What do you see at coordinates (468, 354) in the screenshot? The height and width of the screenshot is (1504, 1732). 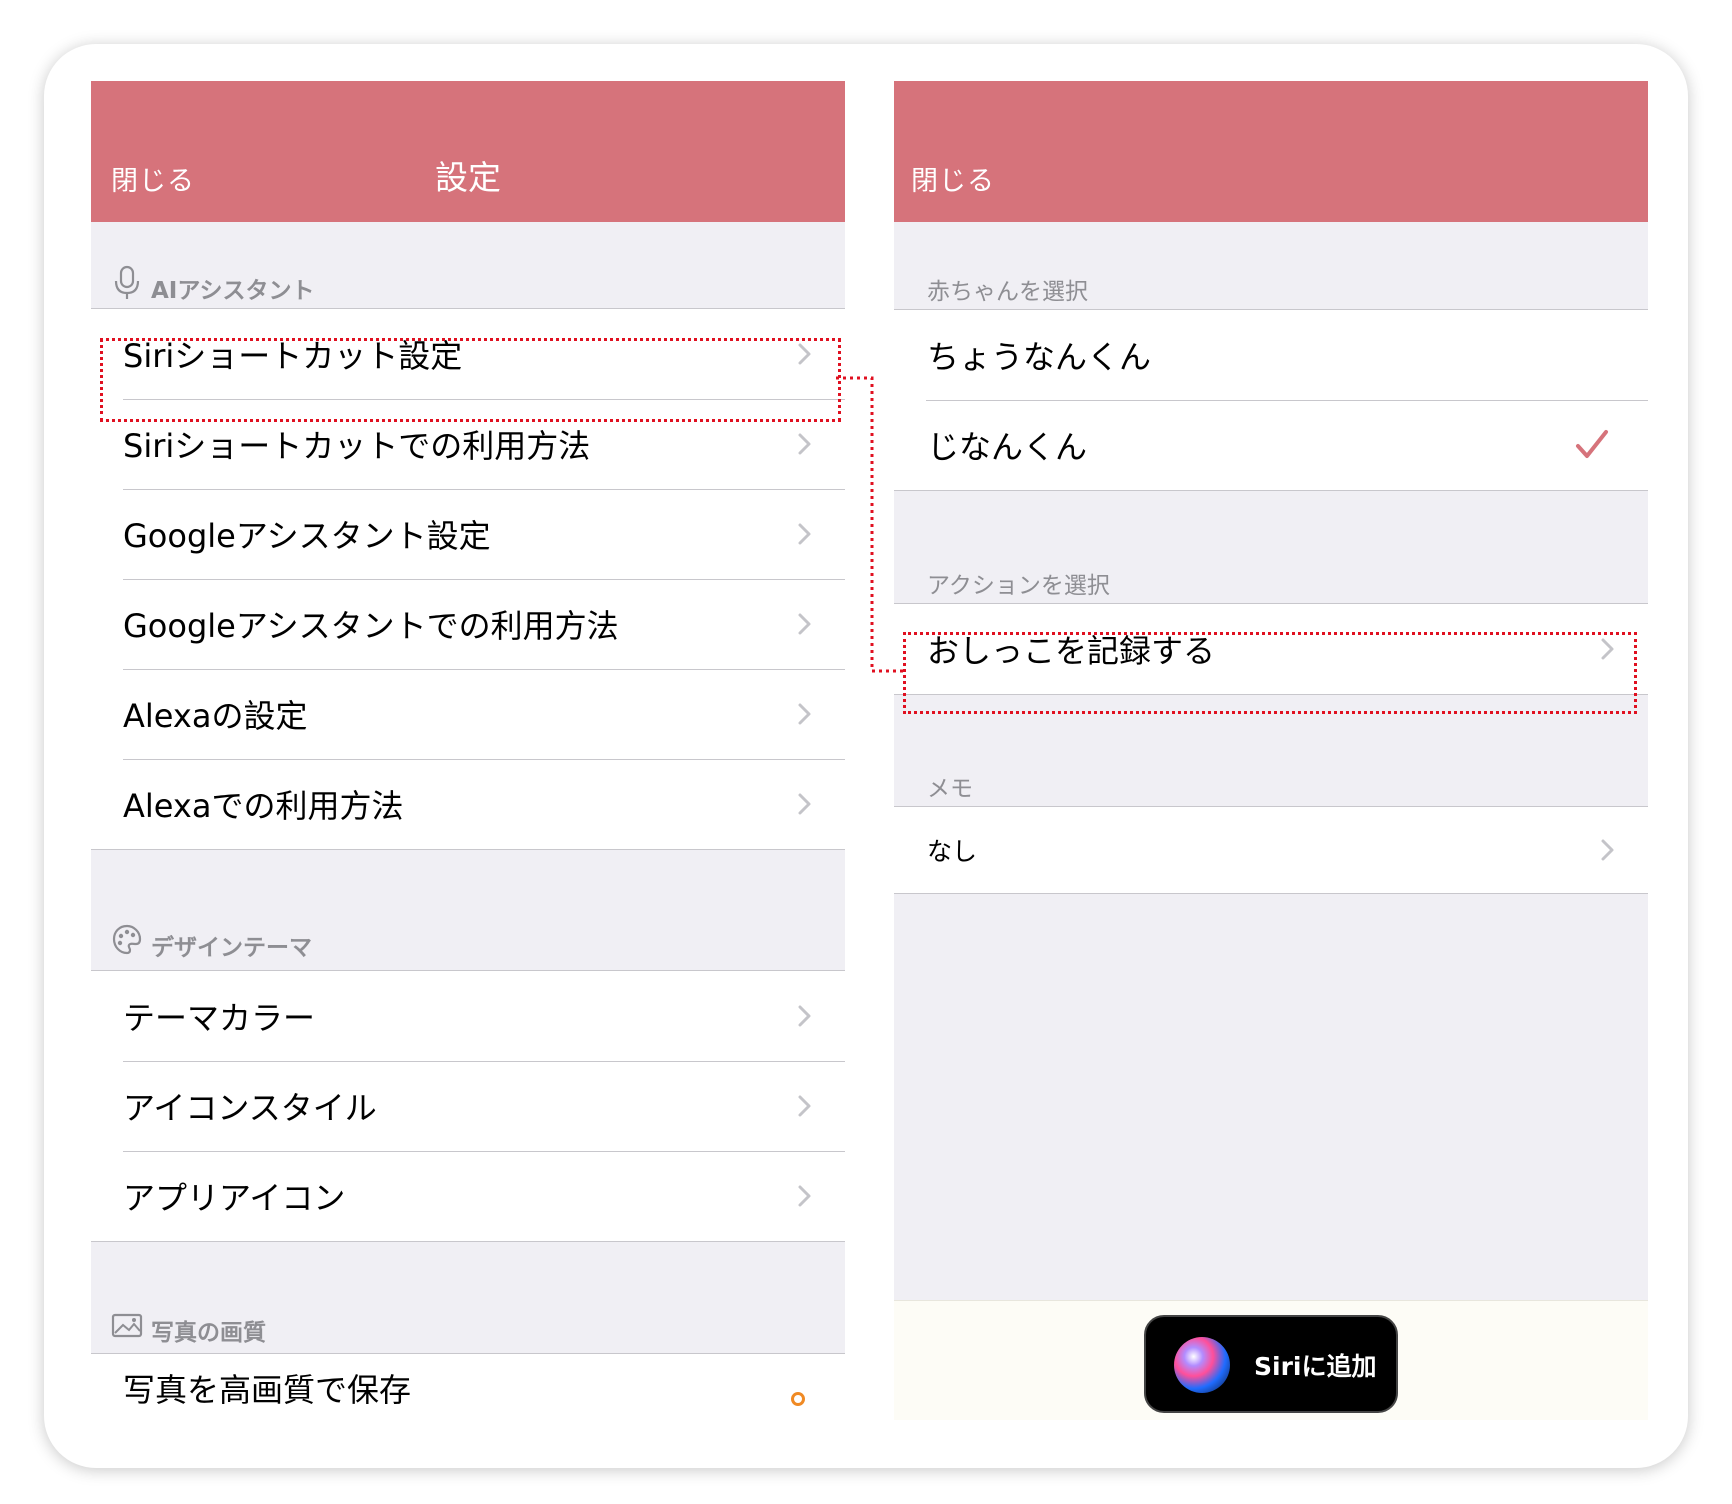 I see `list-item-siri-shortcut-settings: Siriショートカット設定` at bounding box center [468, 354].